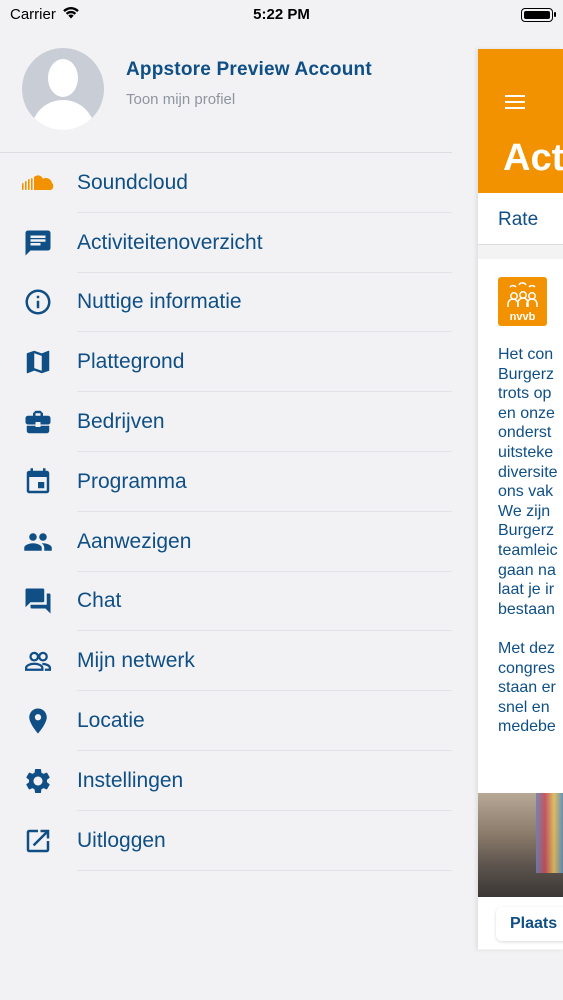  What do you see at coordinates (226, 362) in the screenshot?
I see `menu-item-plattegrond: Plattegrond` at bounding box center [226, 362].